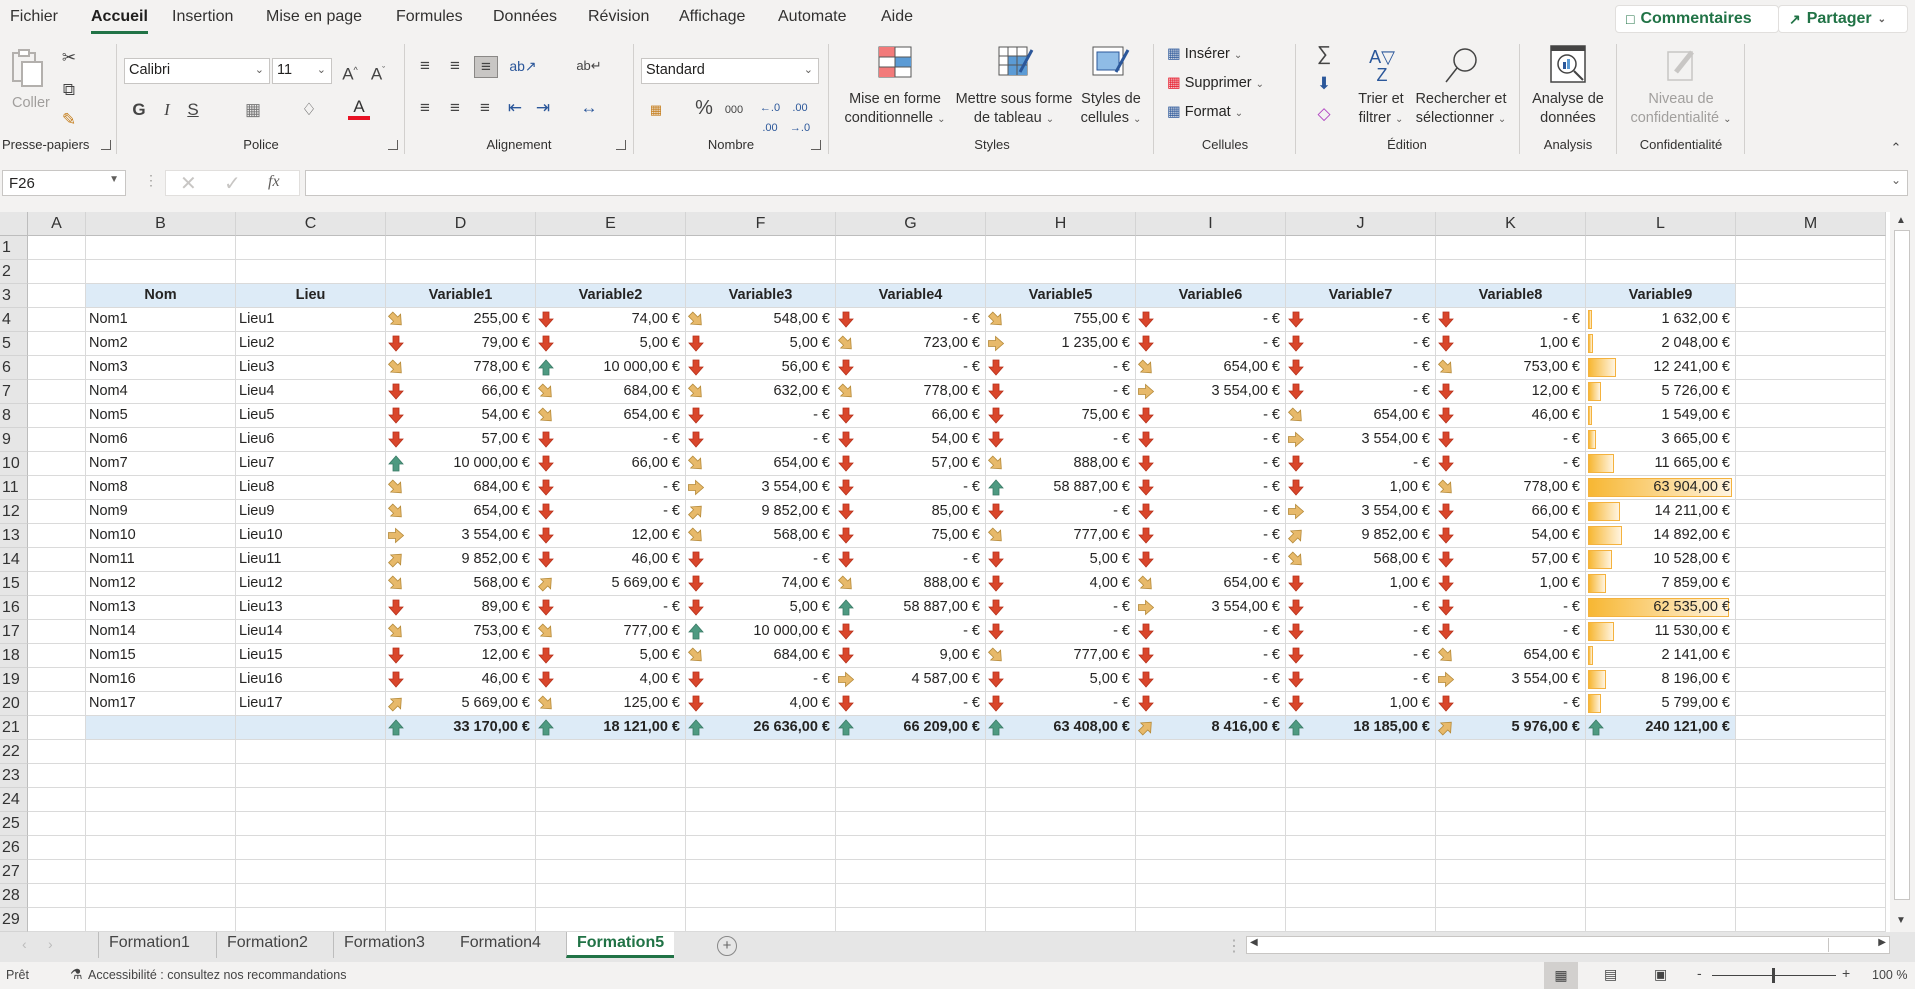 The height and width of the screenshot is (989, 1915). Describe the element at coordinates (1902, 565) in the screenshot. I see `vertical-scroll-thumb` at that location.